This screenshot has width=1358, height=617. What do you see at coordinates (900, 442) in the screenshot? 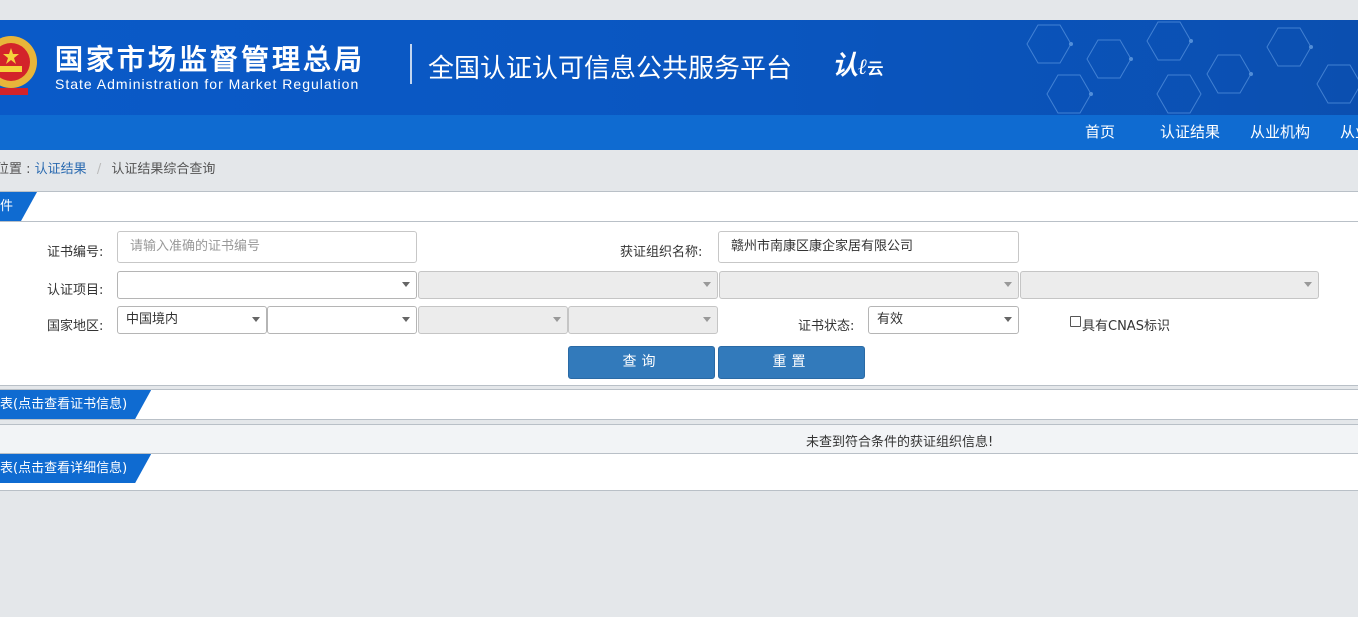
I see `empty-result-message: 未查到符合条件的获证组织信息!` at bounding box center [900, 442].